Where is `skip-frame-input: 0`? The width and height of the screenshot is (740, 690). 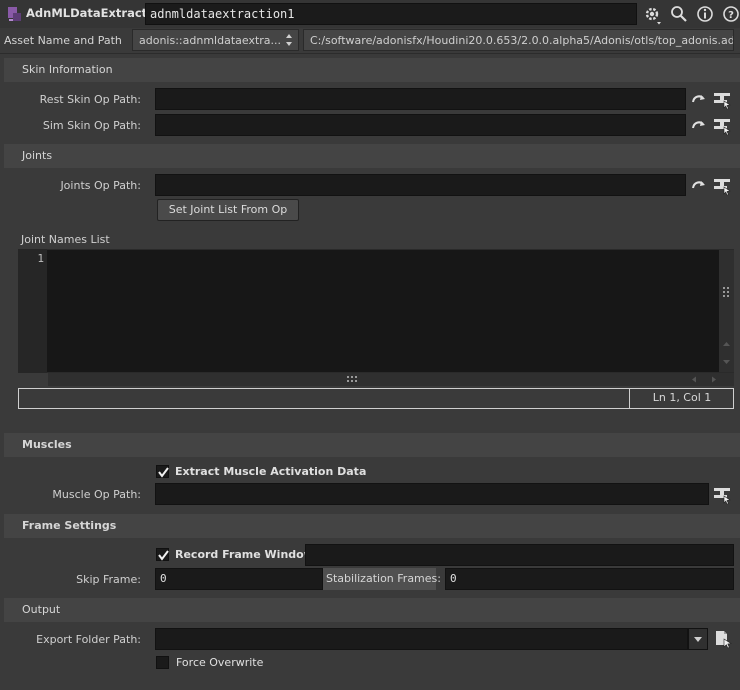 skip-frame-input: 0 is located at coordinates (239, 579).